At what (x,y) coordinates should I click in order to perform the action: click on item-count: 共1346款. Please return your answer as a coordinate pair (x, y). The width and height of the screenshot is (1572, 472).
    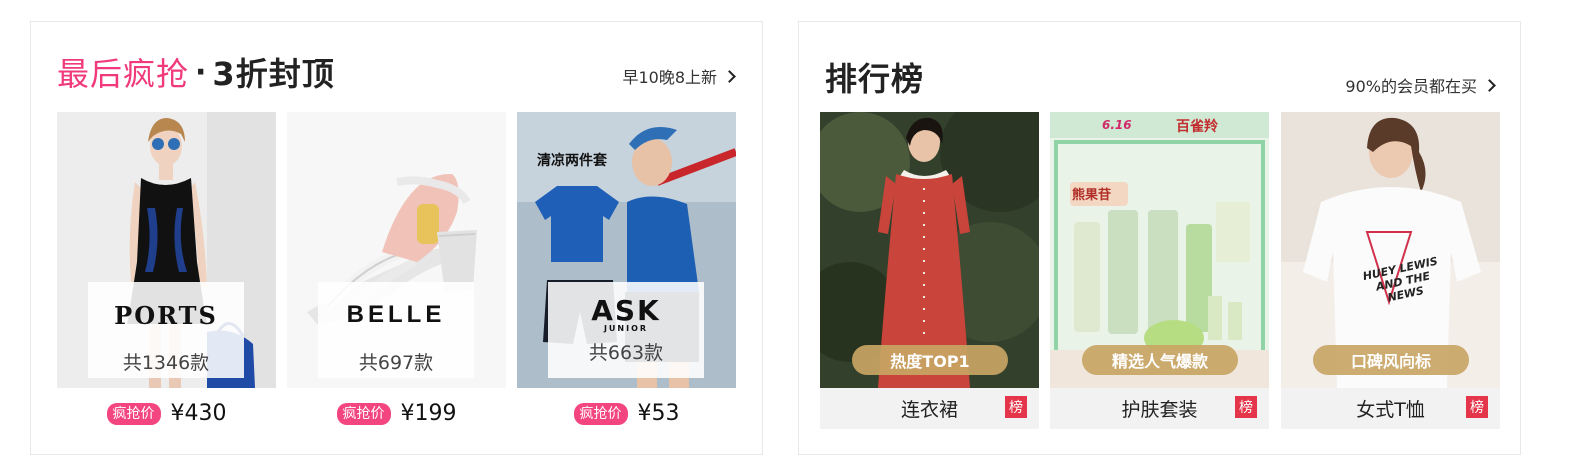
    Looking at the image, I should click on (166, 363).